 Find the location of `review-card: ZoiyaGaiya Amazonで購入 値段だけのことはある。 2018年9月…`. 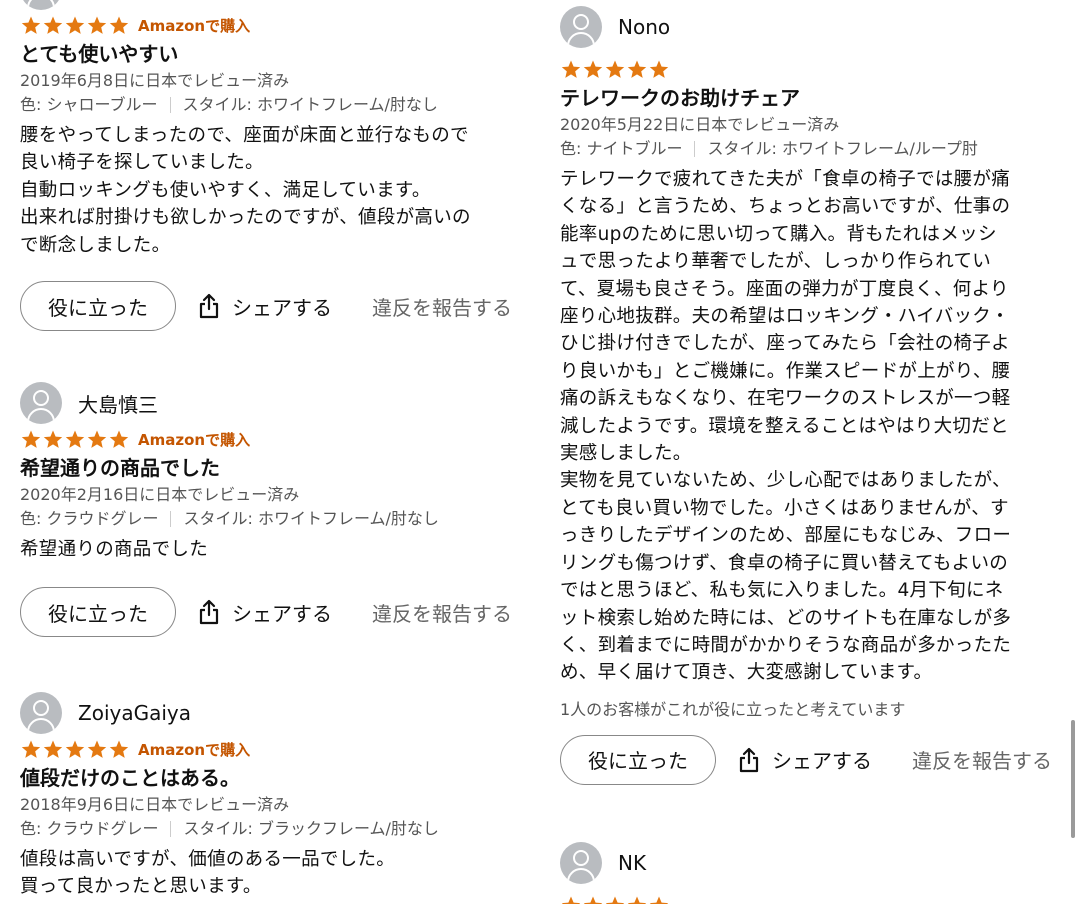

review-card: ZoiyaGaiya Amazonで購入 値段だけのことはある。 2018年9月… is located at coordinates (275, 795).